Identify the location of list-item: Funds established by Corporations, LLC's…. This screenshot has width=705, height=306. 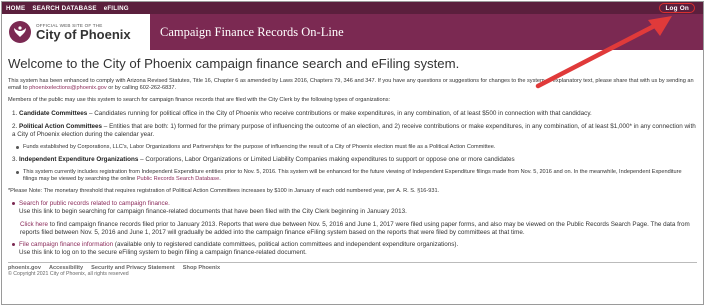
(356, 147).